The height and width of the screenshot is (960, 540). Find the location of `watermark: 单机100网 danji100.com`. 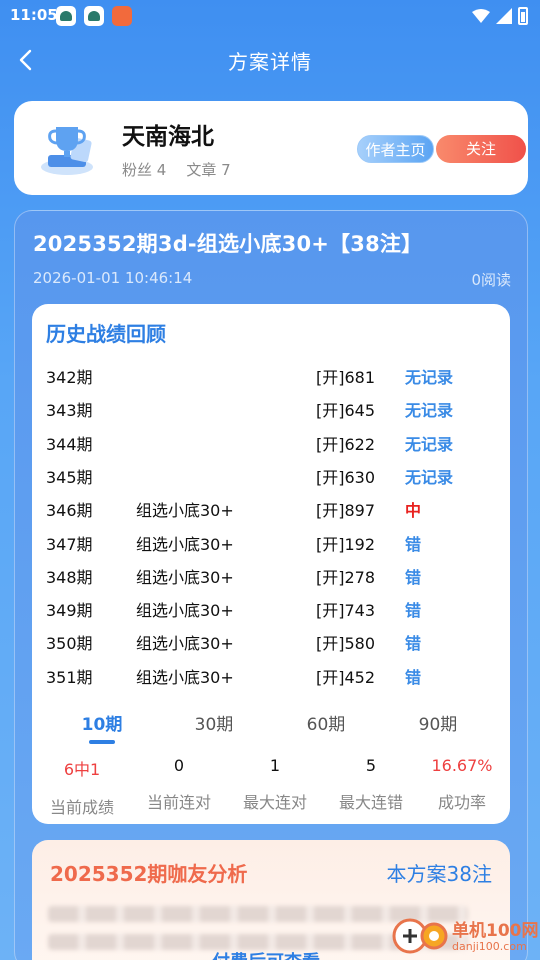

watermark: 单机100网 danji100.com is located at coordinates (466, 936).